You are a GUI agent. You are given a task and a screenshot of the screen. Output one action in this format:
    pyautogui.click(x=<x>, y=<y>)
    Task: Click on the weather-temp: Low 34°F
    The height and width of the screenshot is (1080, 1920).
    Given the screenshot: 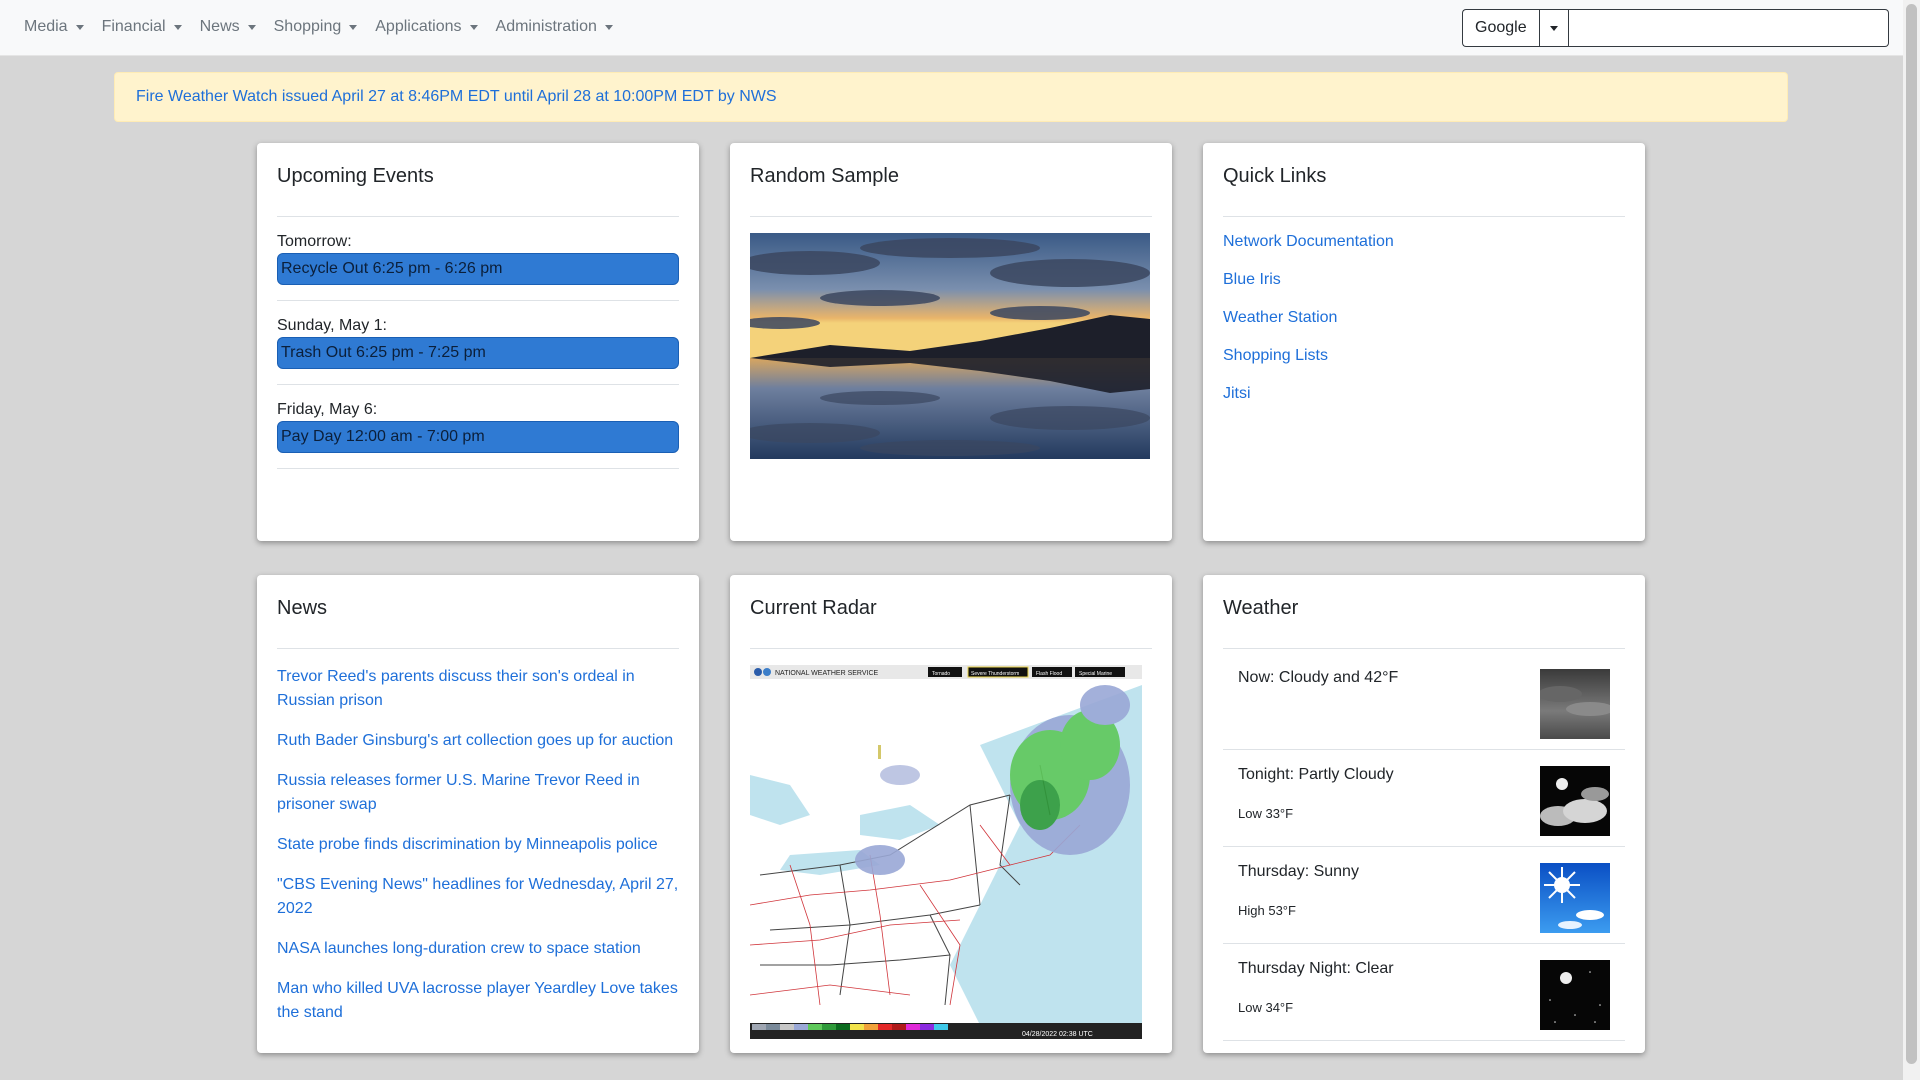 What is the action you would take?
    pyautogui.click(x=1266, y=1007)
    